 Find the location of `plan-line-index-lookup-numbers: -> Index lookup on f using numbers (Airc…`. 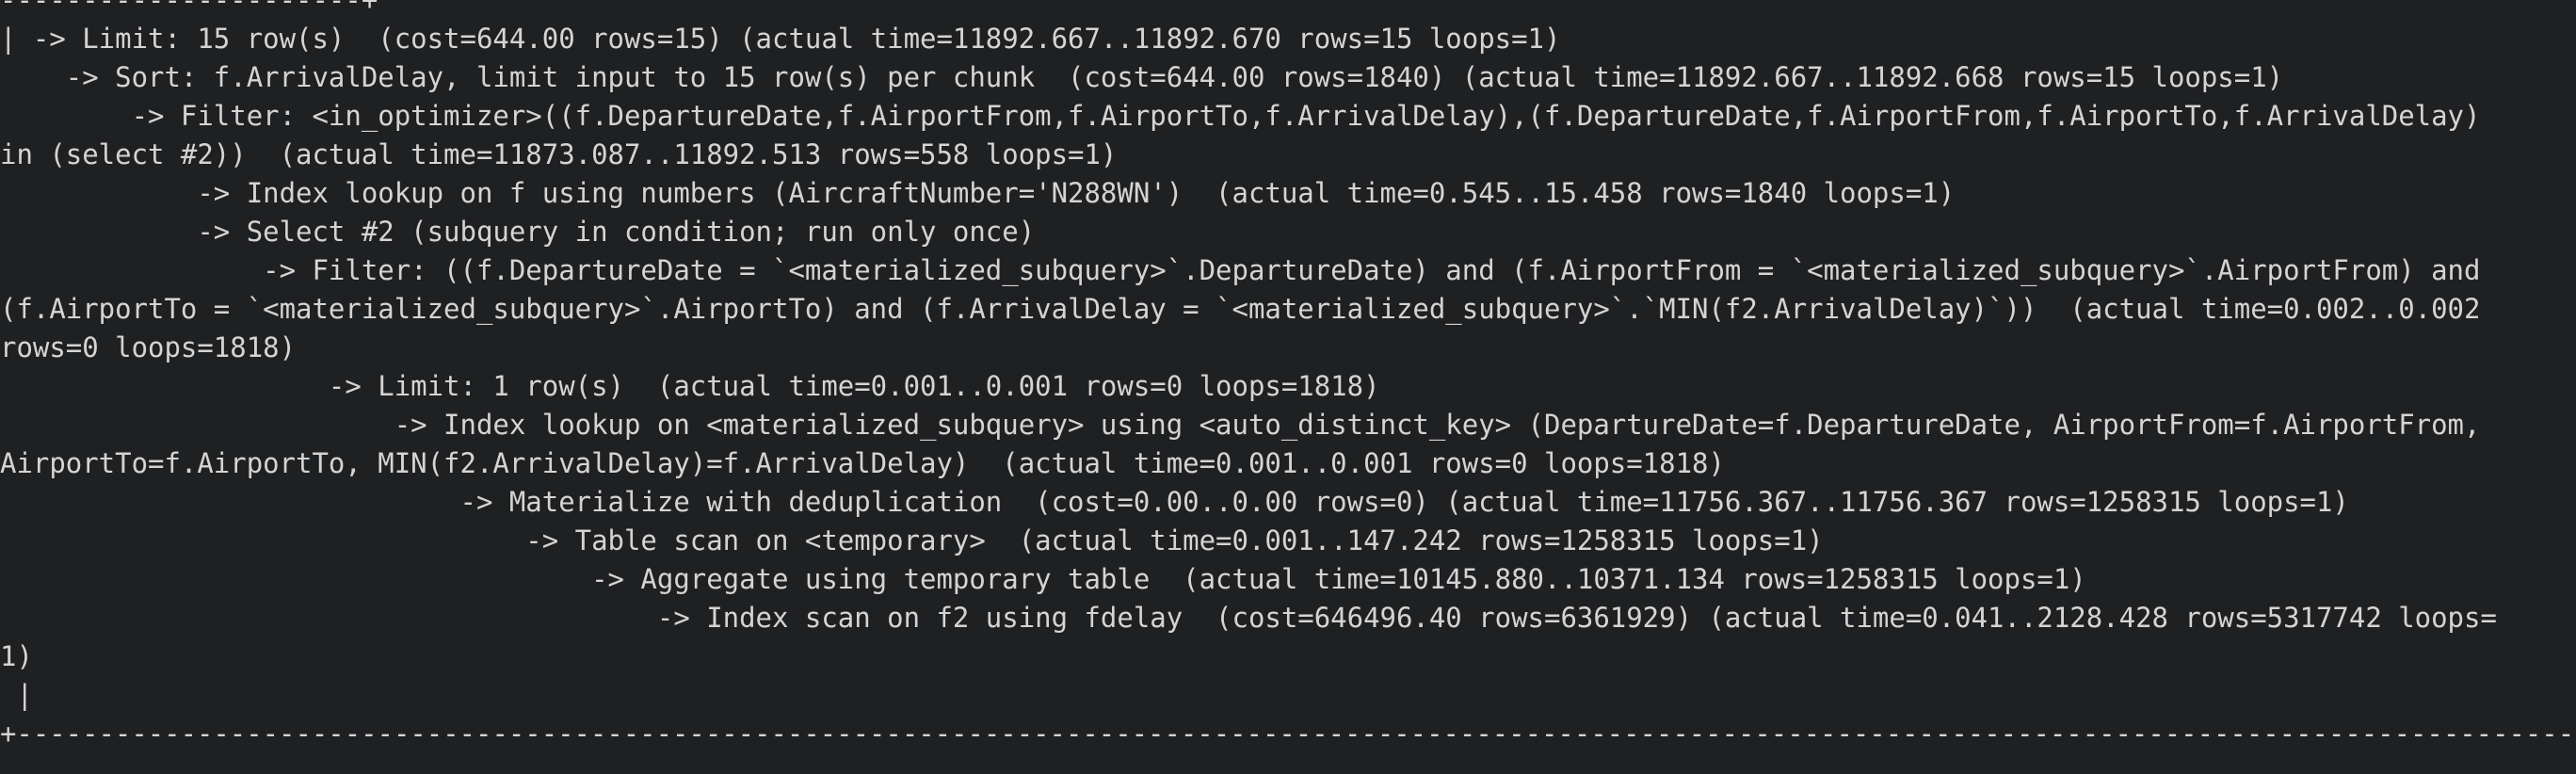

plan-line-index-lookup-numbers: -> Index lookup on f using numbers (Airc… is located at coordinates (978, 193).